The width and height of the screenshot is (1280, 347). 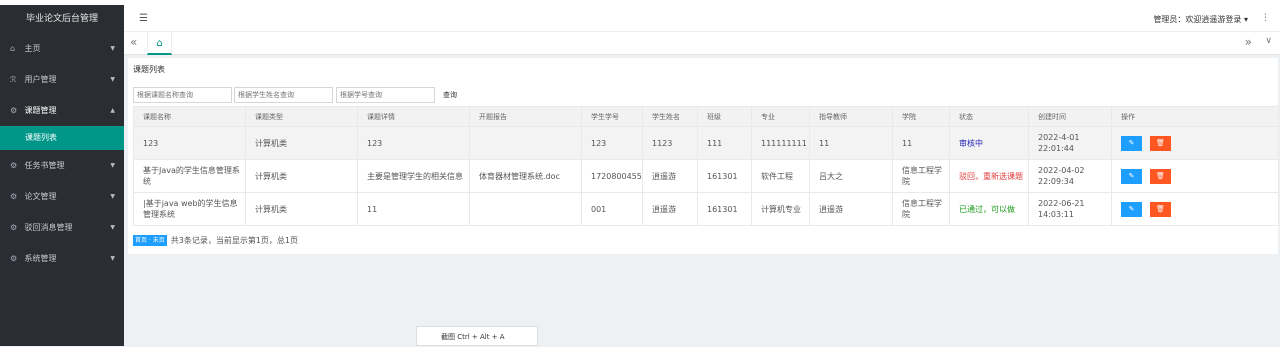 I want to click on trash-icon: 🗑, so click(x=1160, y=208).